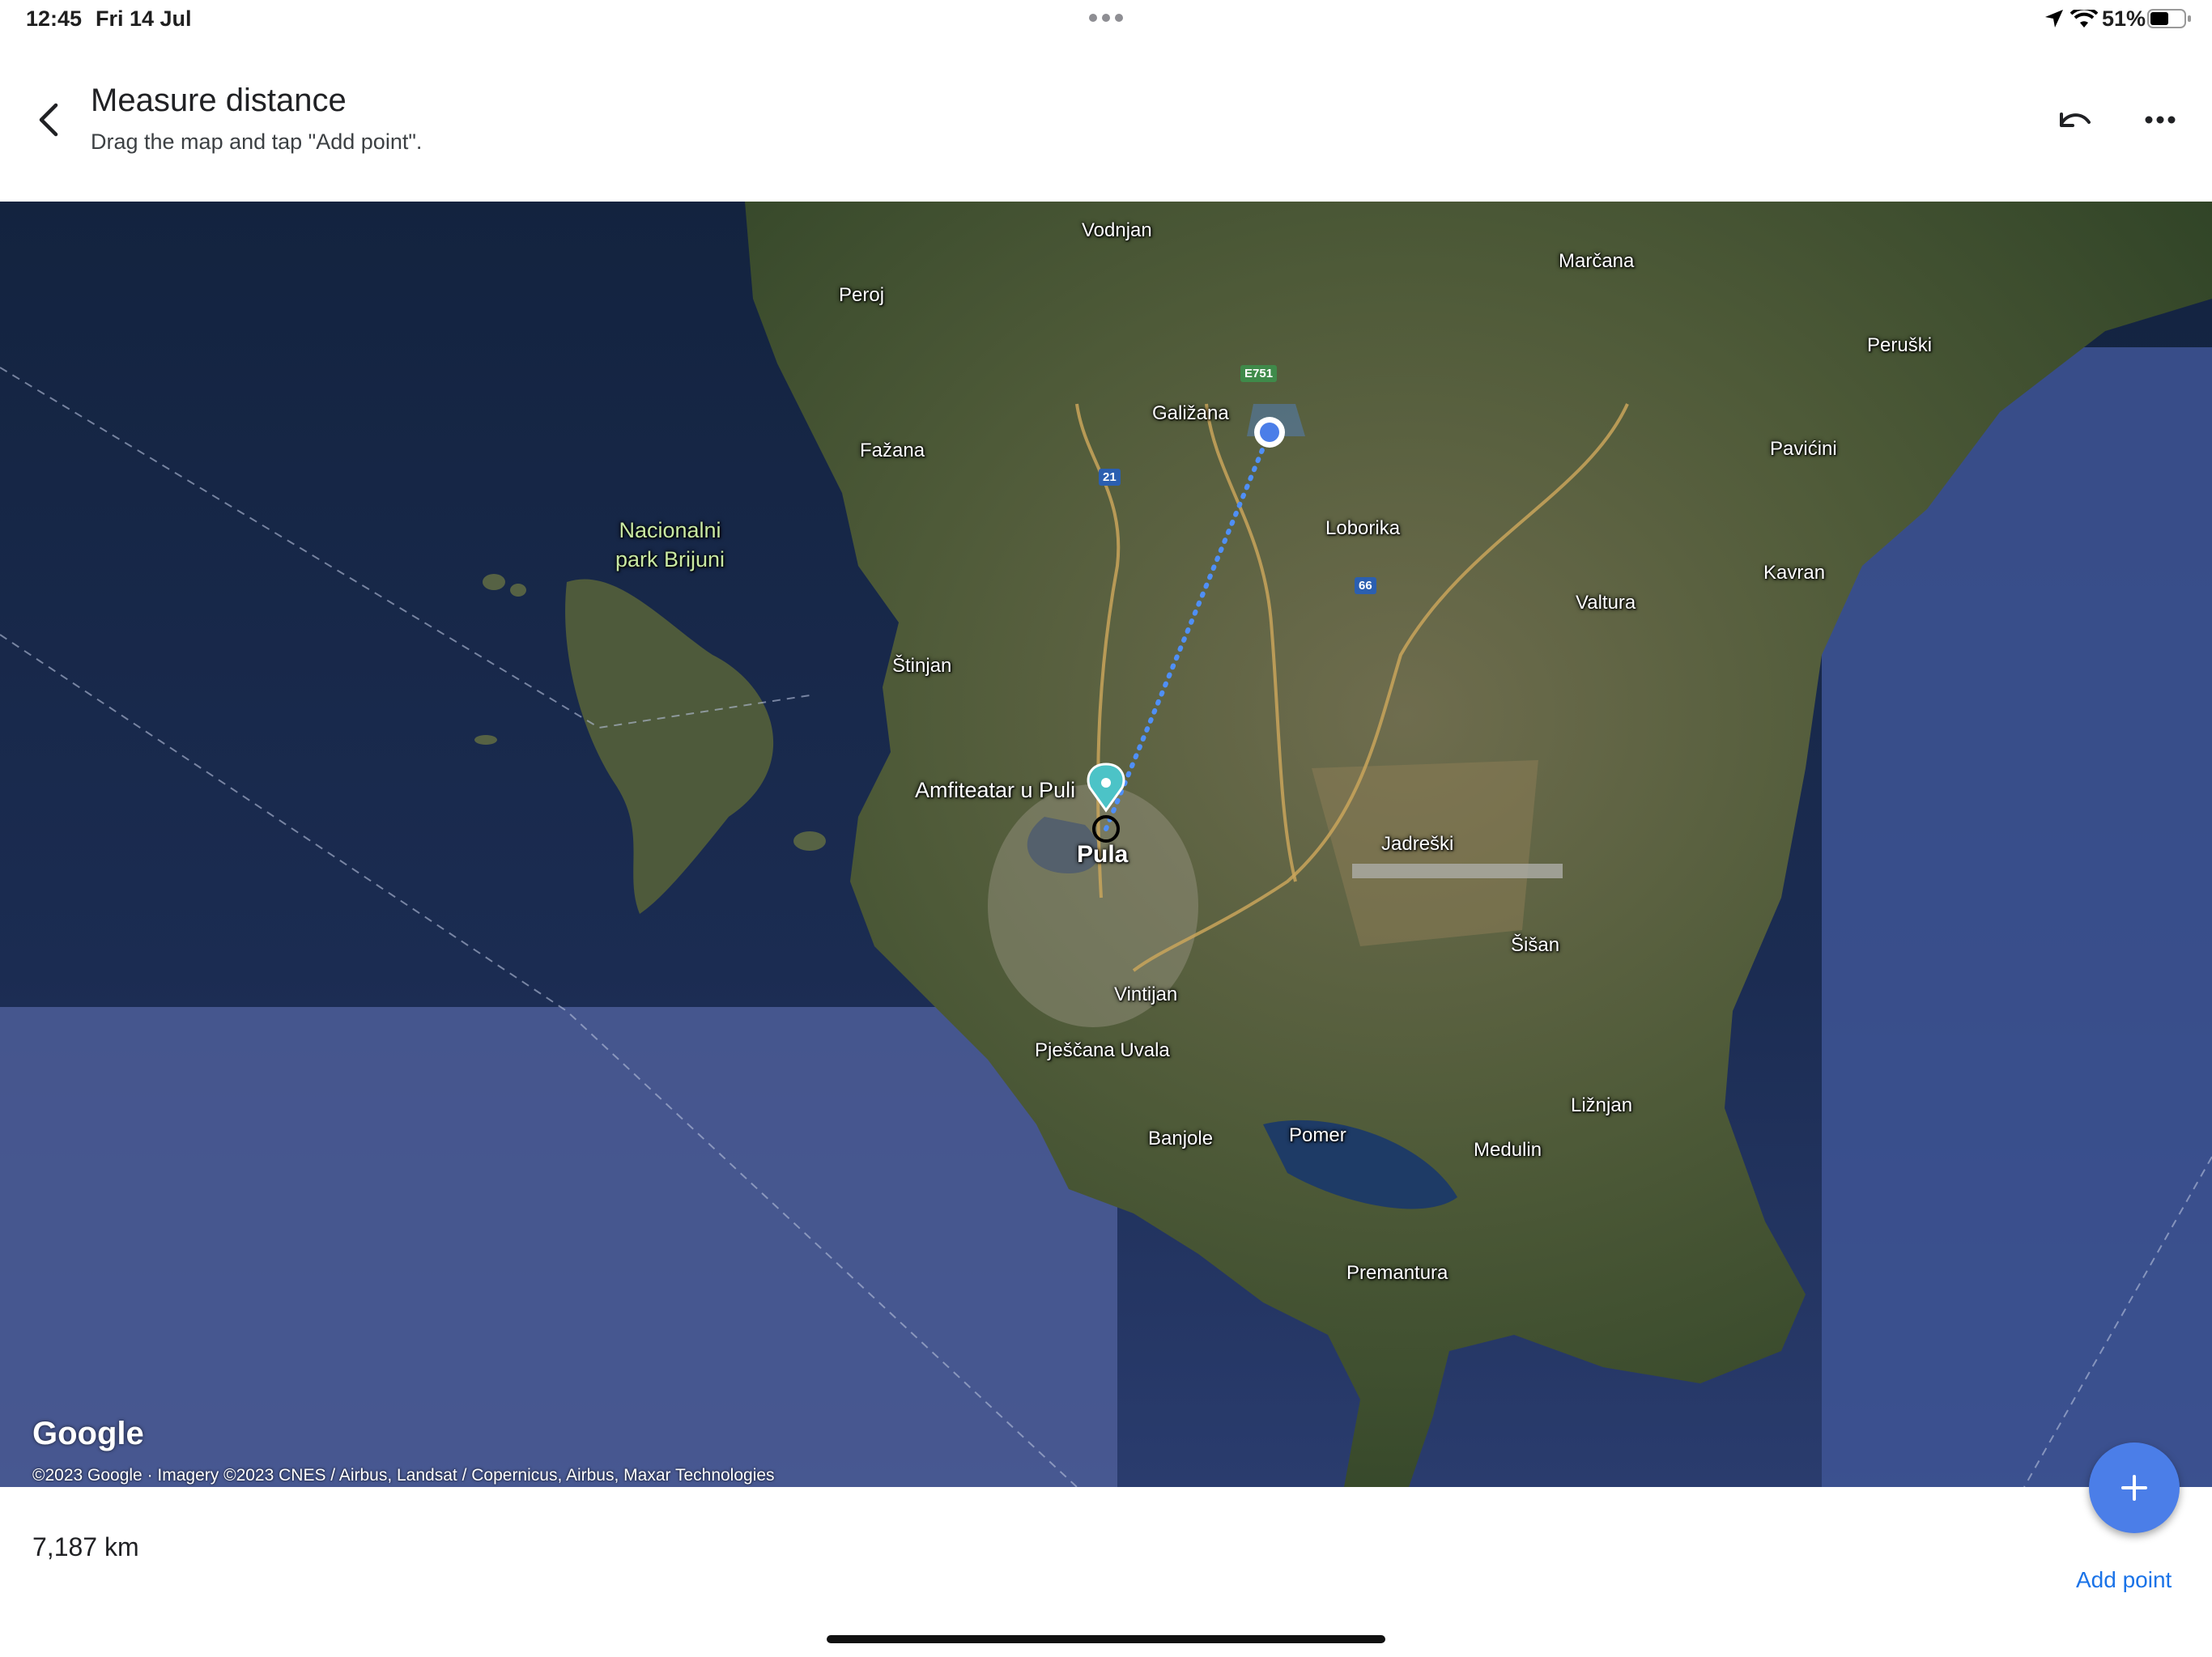 Image resolution: width=2212 pixels, height=1657 pixels. What do you see at coordinates (1190, 413) in the screenshot?
I see `place-label: Galižana` at bounding box center [1190, 413].